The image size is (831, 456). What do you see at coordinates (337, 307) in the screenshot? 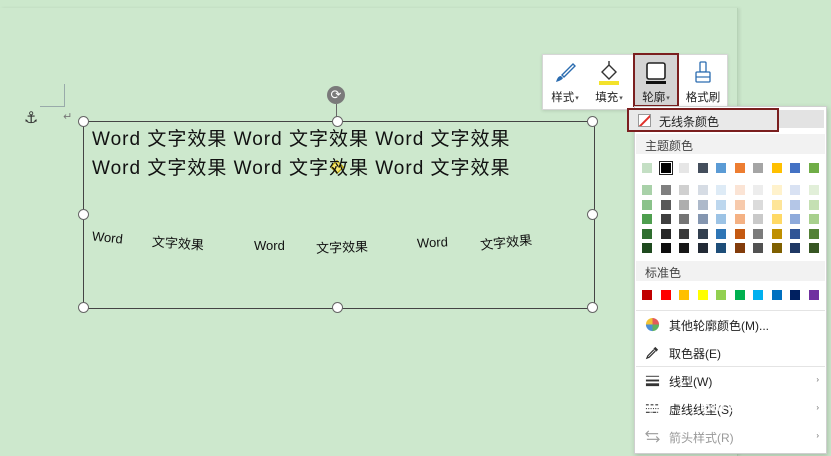
I see `resize-handle-bottom` at bounding box center [337, 307].